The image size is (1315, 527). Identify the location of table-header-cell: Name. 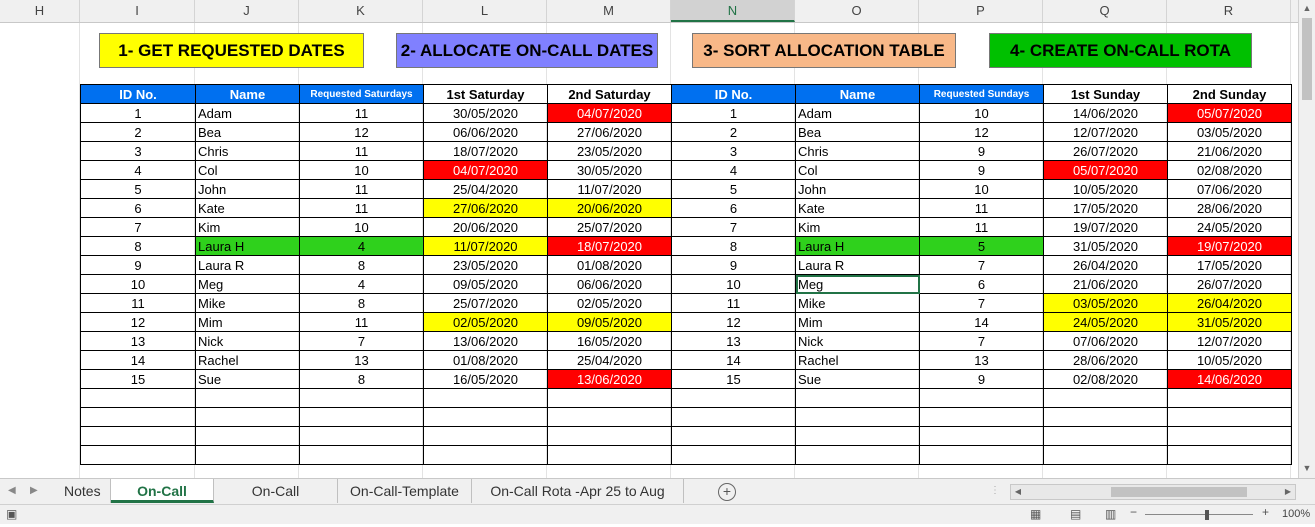
(247, 94).